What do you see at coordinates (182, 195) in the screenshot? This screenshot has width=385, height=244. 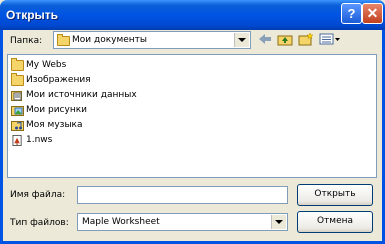 I see `filename-input` at bounding box center [182, 195].